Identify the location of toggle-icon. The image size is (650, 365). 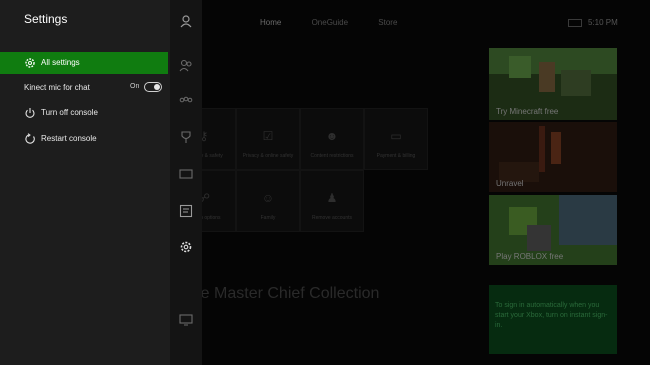
(153, 87).